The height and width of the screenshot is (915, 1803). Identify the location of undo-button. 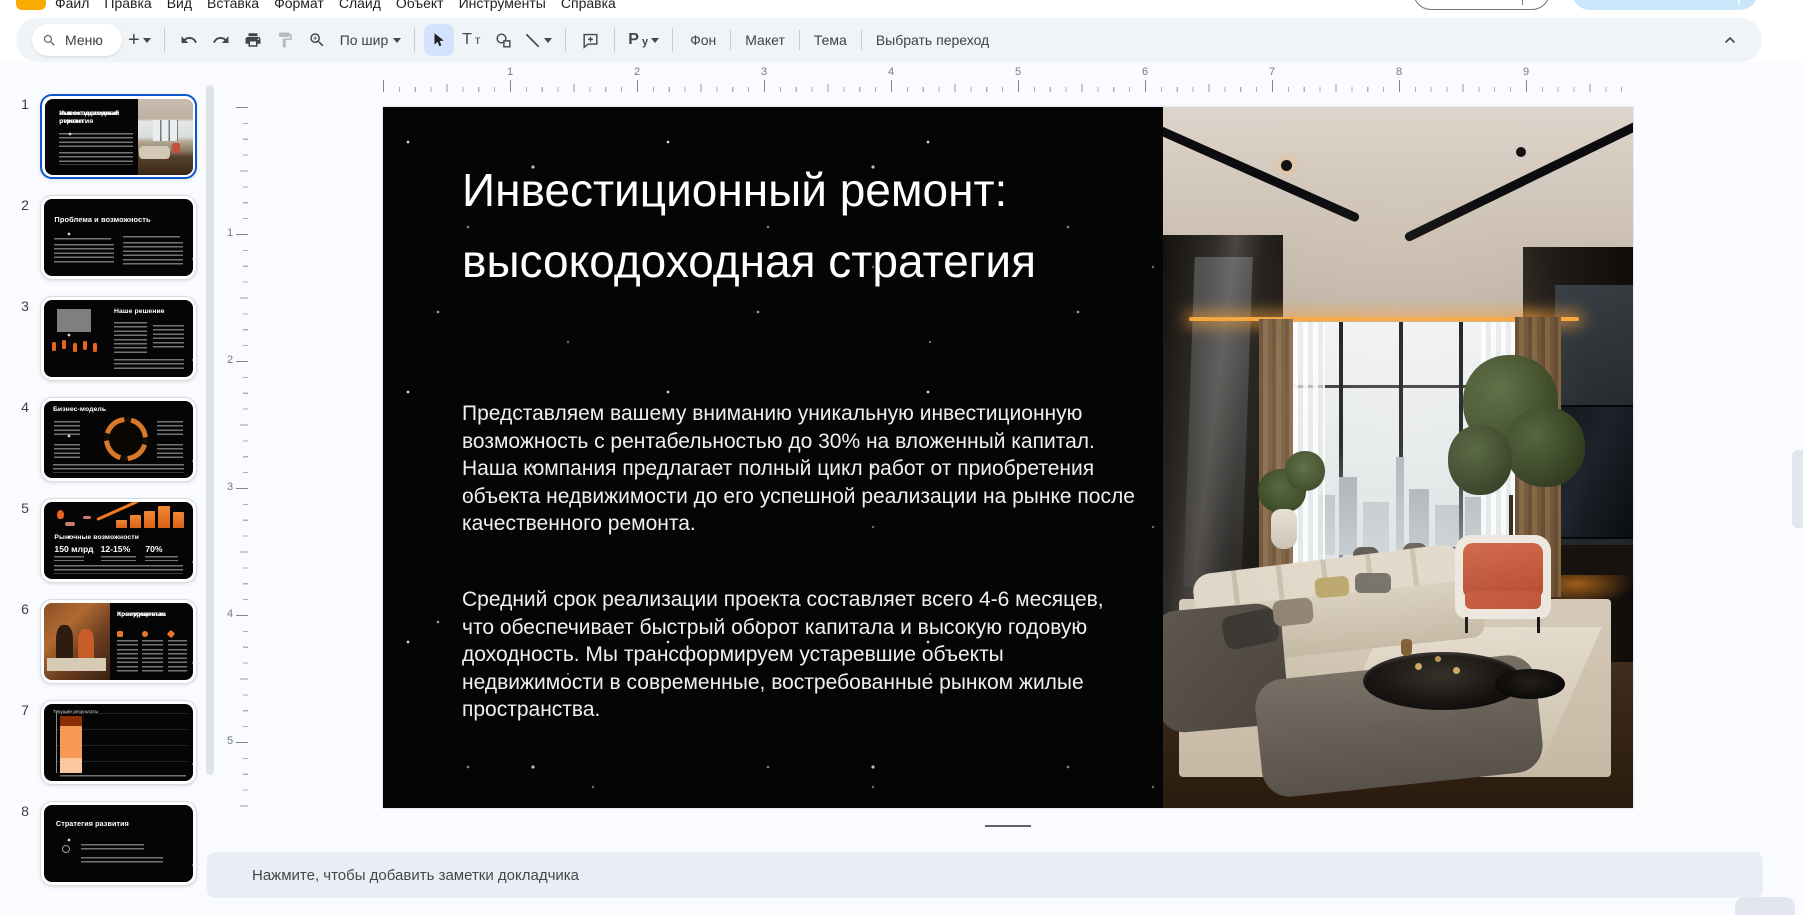
(189, 40).